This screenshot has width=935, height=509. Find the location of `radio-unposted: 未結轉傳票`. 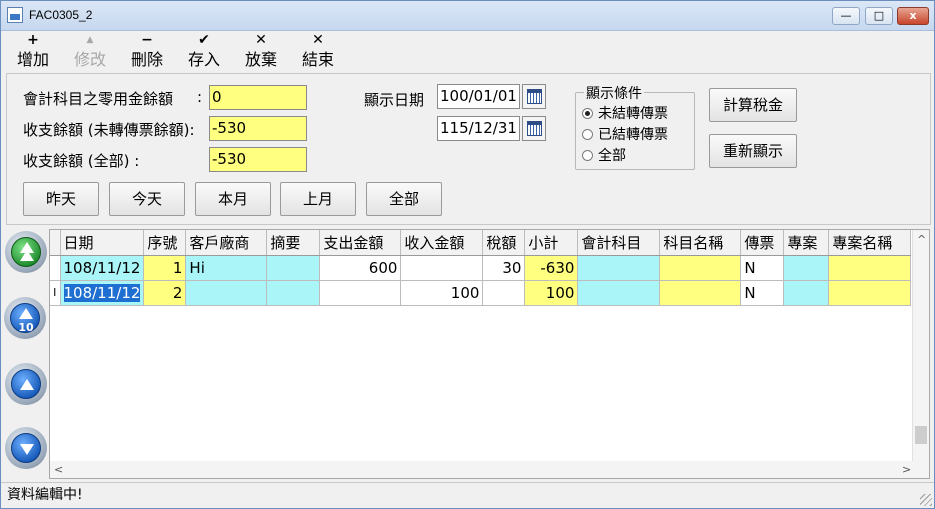

radio-unposted: 未結轉傳票 is located at coordinates (625, 113).